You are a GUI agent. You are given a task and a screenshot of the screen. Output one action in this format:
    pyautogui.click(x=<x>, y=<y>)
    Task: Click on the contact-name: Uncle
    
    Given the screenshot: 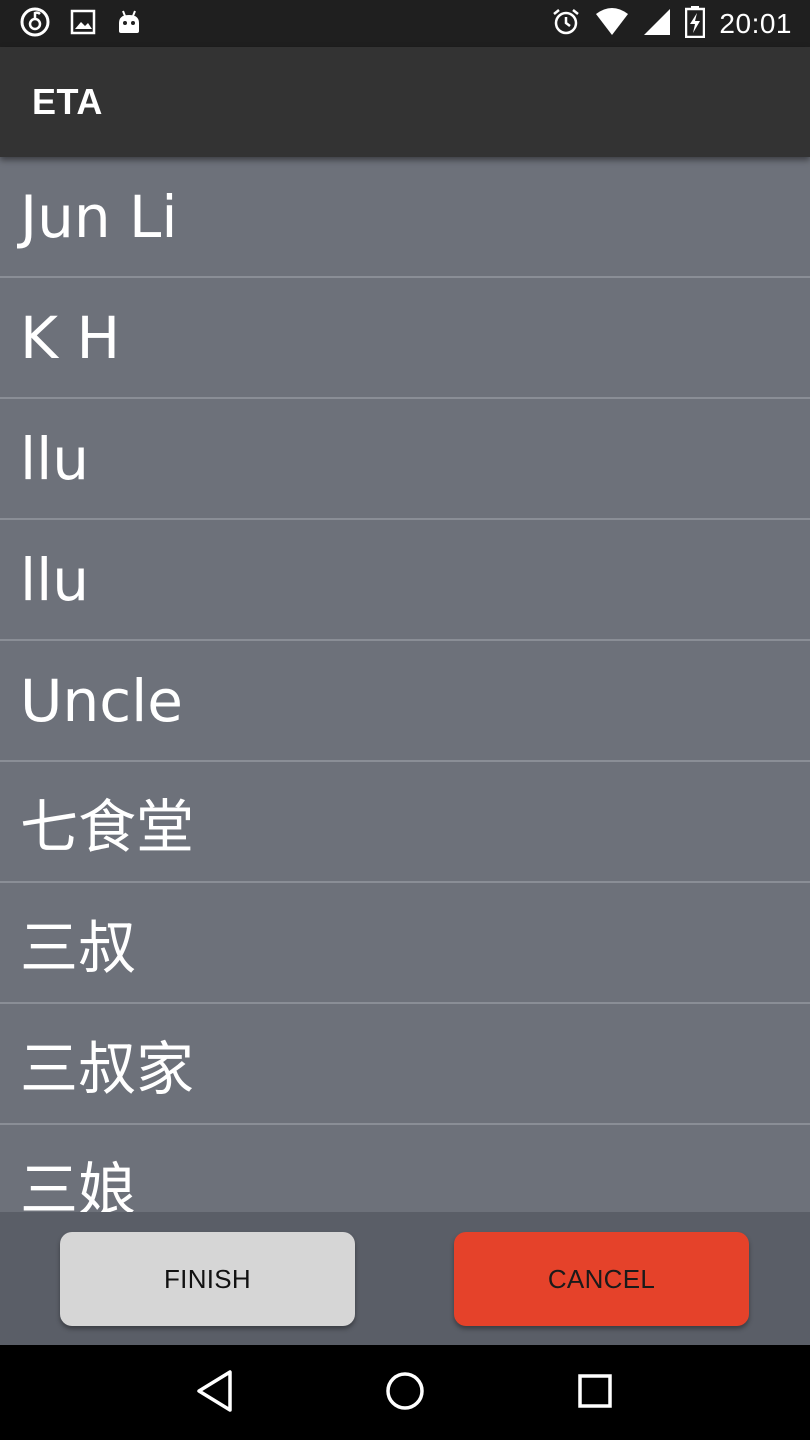 What is the action you would take?
    pyautogui.click(x=101, y=700)
    